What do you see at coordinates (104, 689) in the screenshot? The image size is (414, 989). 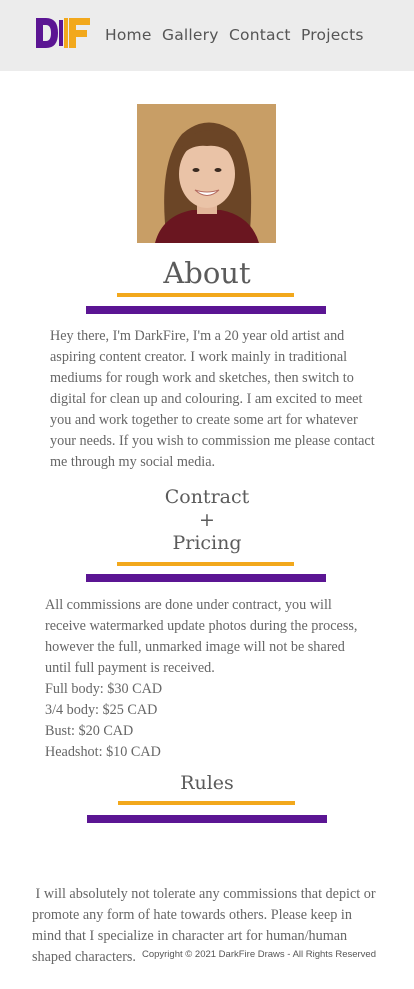 I see `price-full-body: Full body: $30 CAD` at bounding box center [104, 689].